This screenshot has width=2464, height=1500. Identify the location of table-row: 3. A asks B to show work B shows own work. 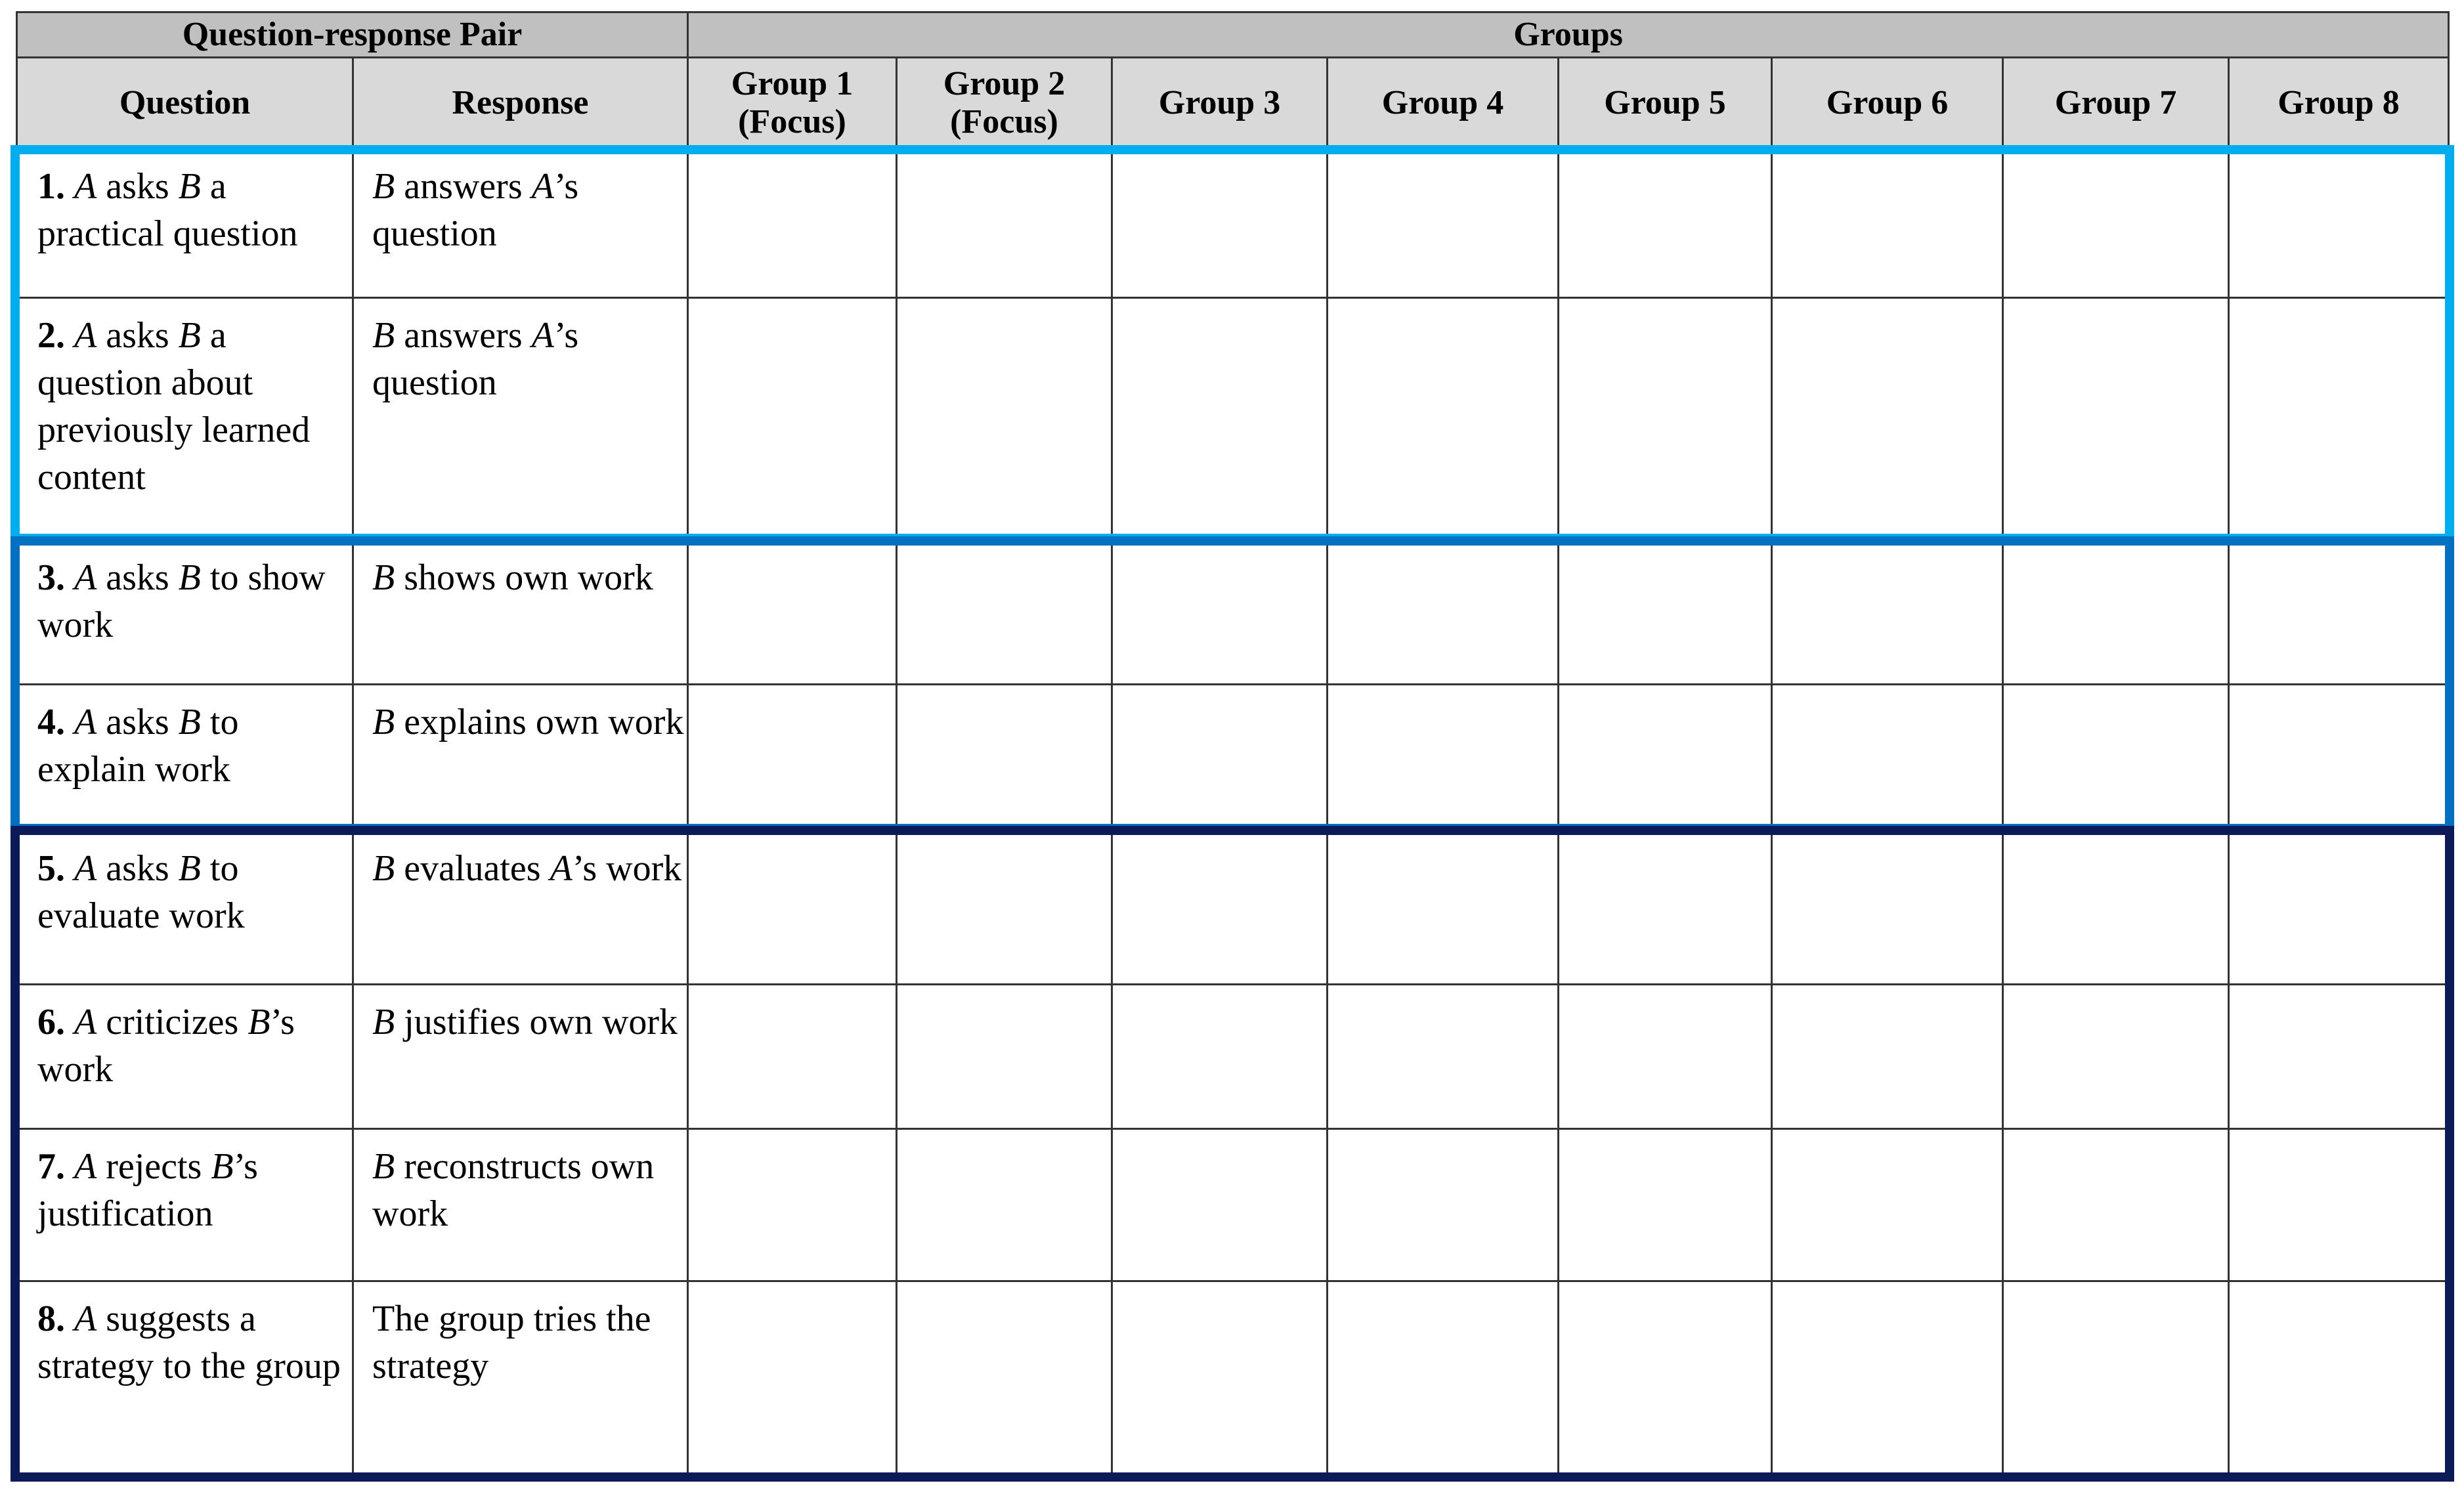
(1233, 612).